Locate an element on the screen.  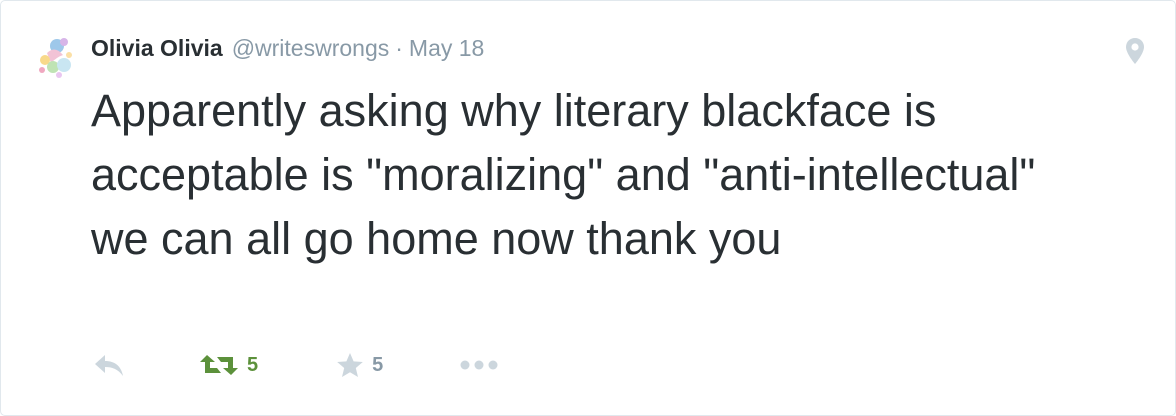
avatar is located at coordinates (55, 57).